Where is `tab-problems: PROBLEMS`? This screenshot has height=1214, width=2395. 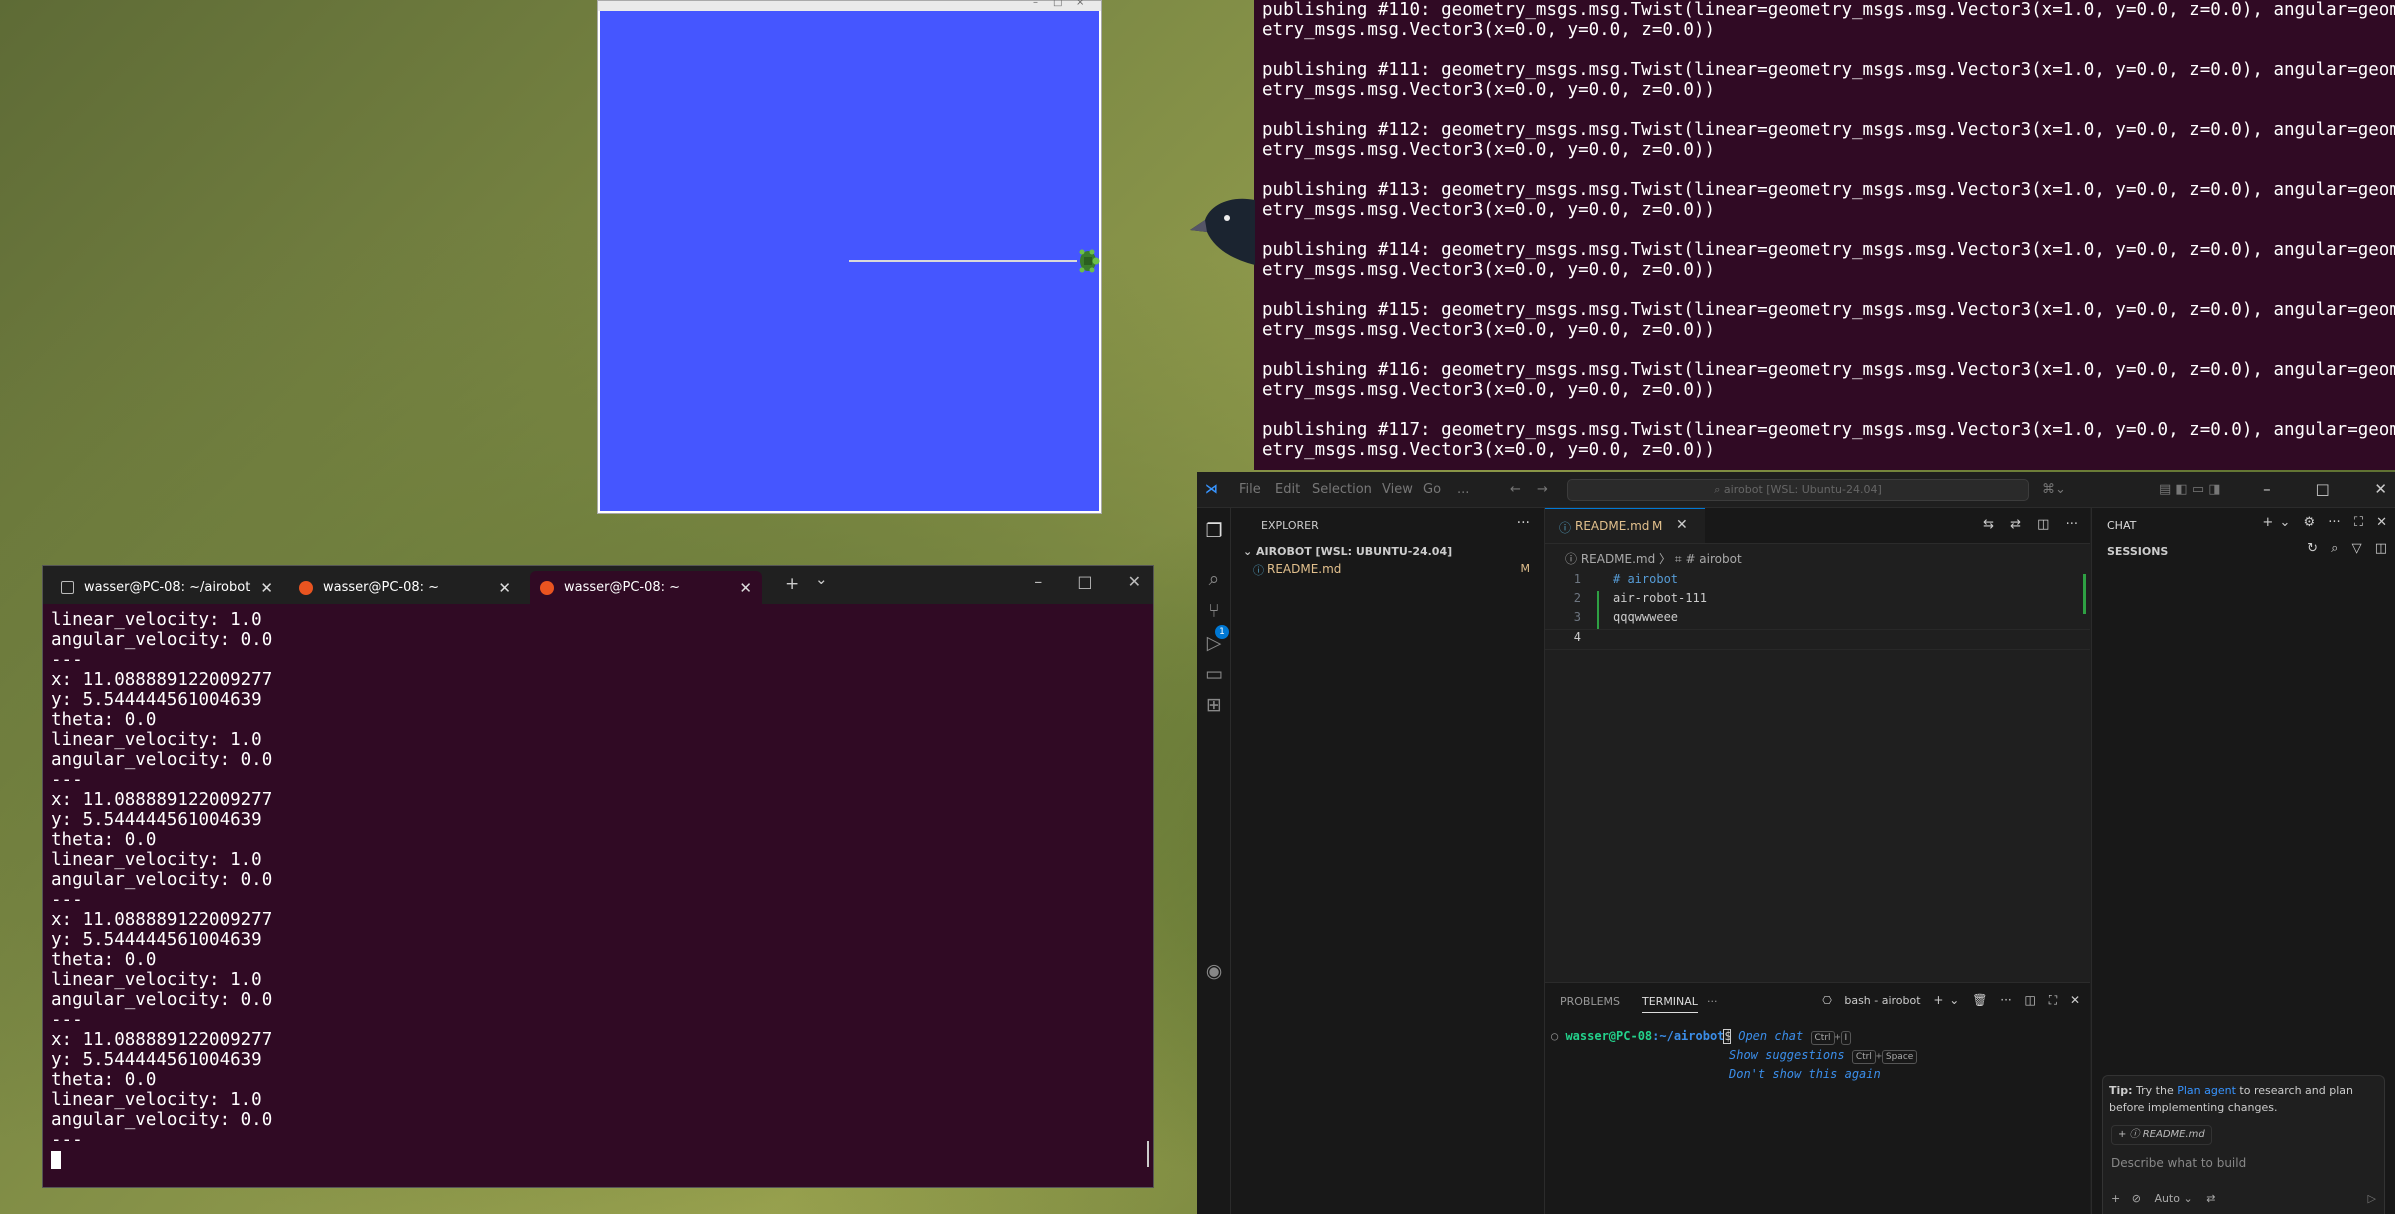 tab-problems: PROBLEMS is located at coordinates (1590, 1001).